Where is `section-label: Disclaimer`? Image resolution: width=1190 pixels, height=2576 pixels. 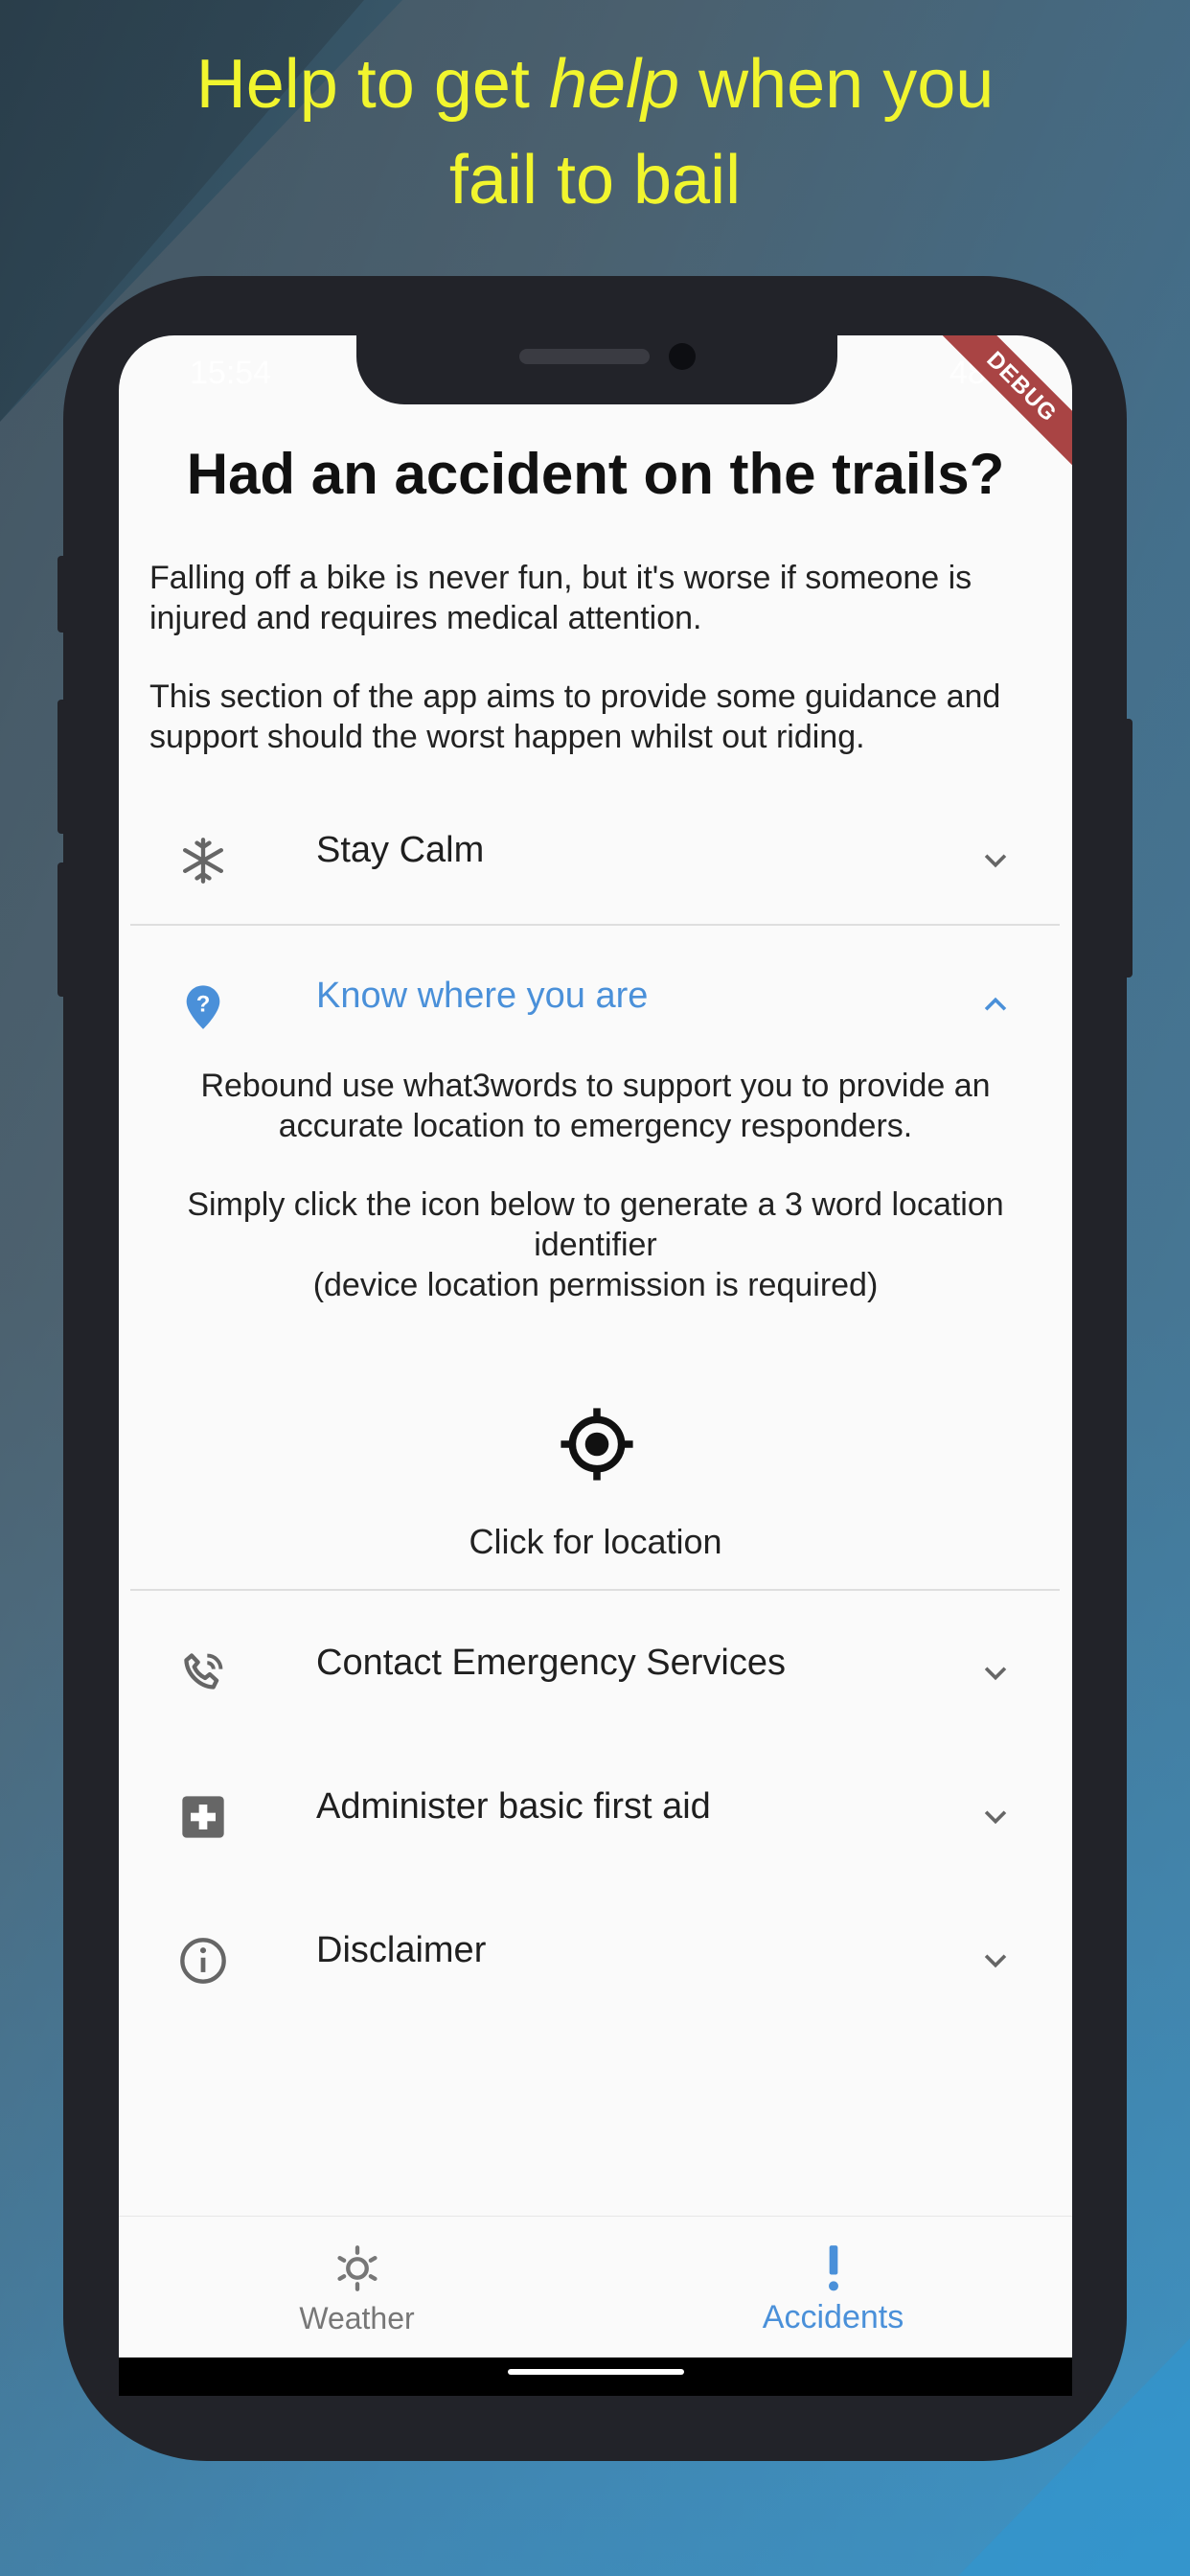 section-label: Disclaimer is located at coordinates (402, 1950).